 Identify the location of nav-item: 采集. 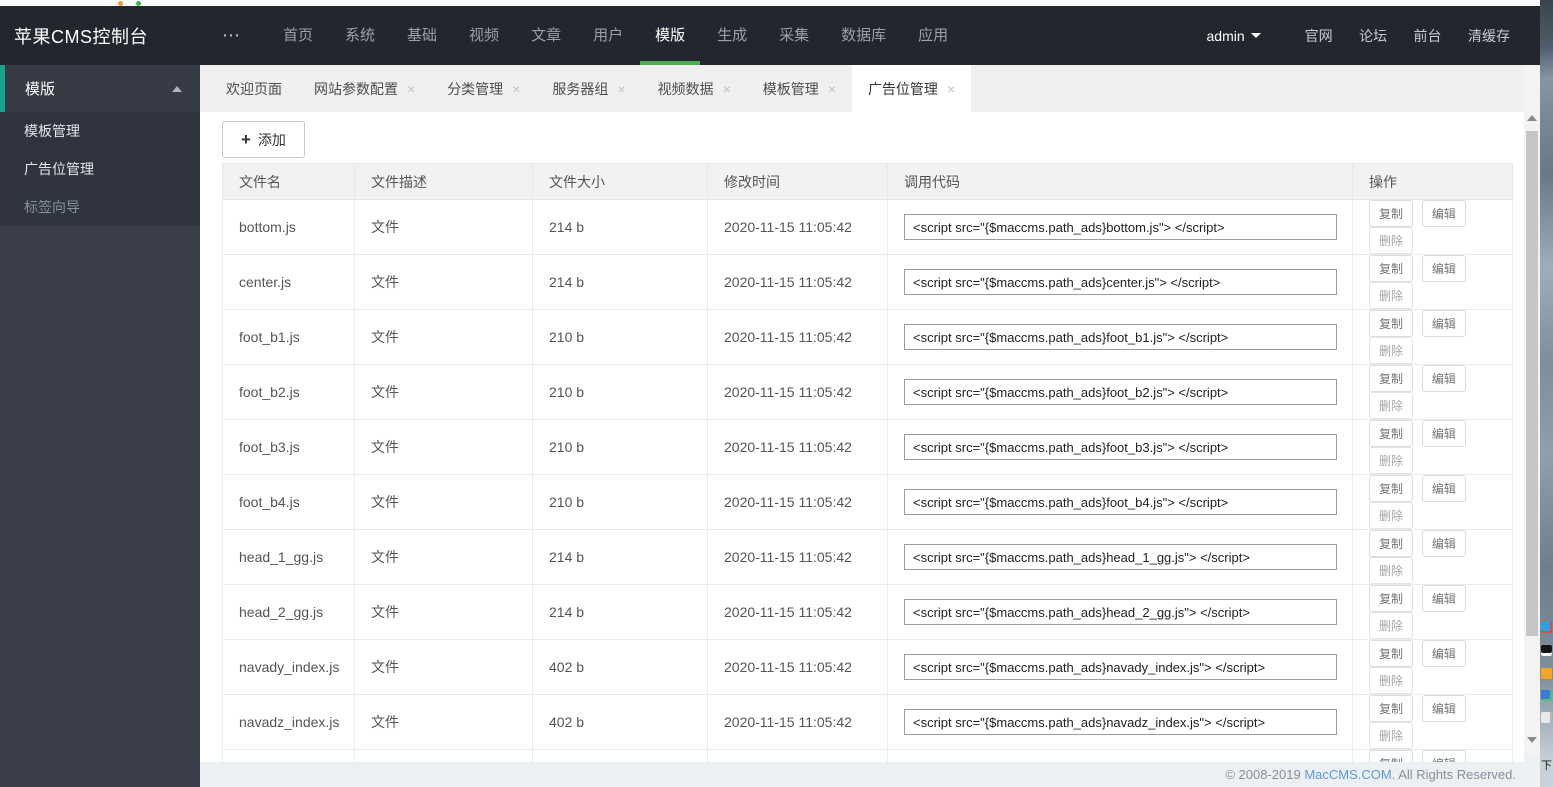
(794, 35).